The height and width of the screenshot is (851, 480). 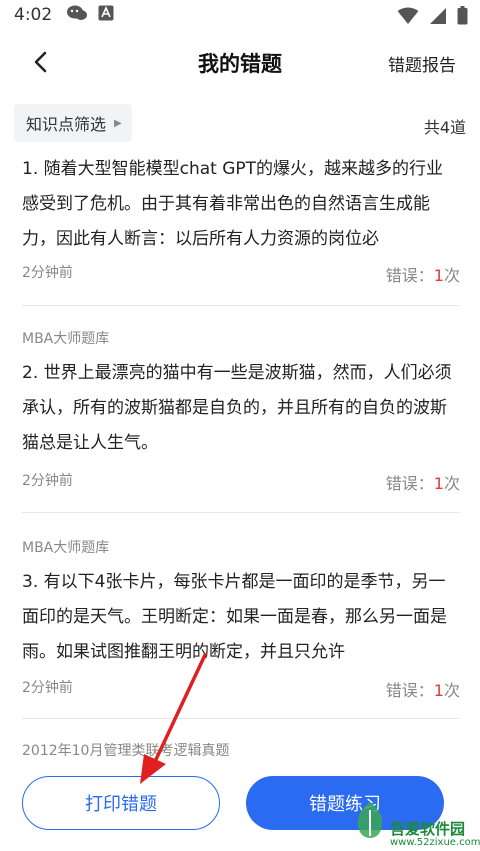 I want to click on error-practice-button: 错题练习, so click(x=345, y=803).